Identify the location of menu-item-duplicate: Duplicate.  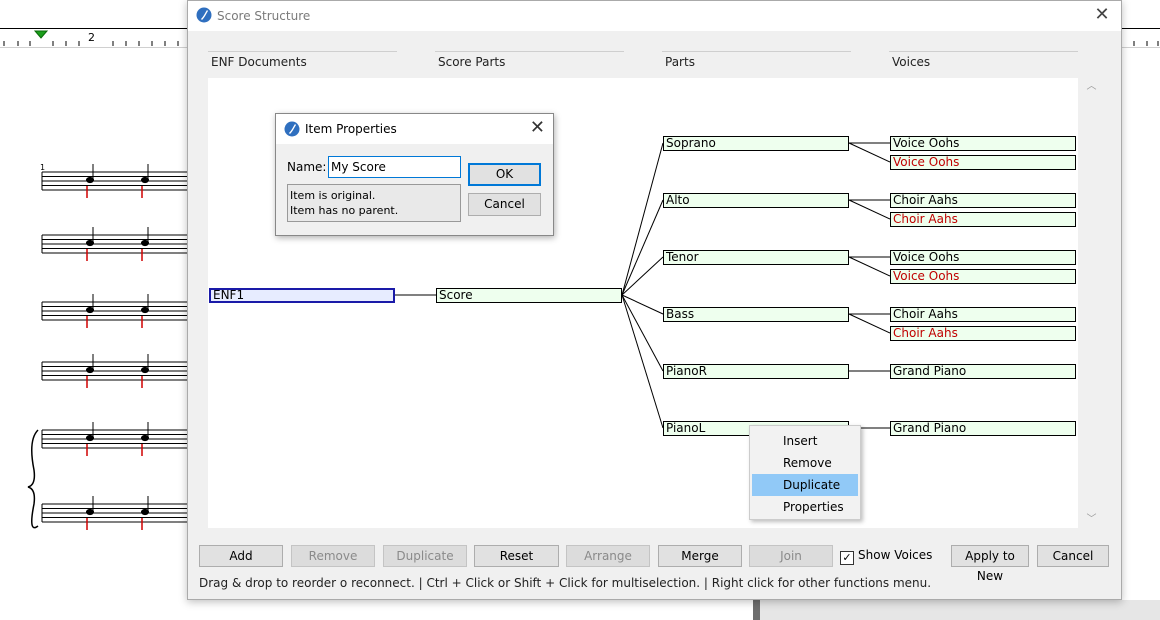
(805, 485).